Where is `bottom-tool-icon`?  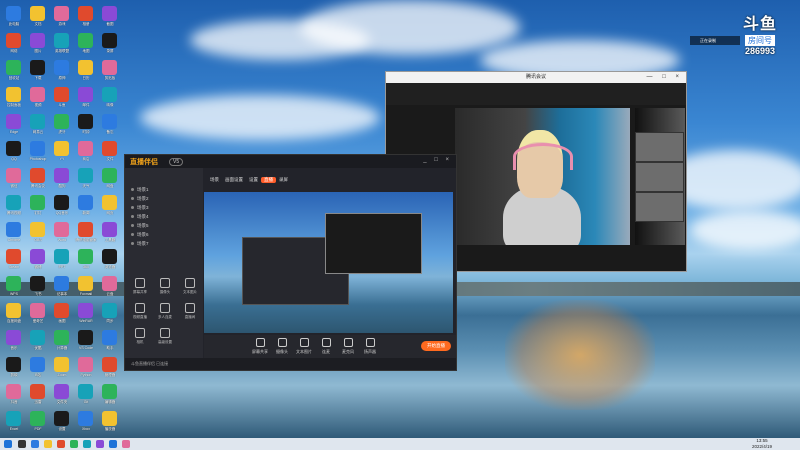 bottom-tool-icon is located at coordinates (304, 342).